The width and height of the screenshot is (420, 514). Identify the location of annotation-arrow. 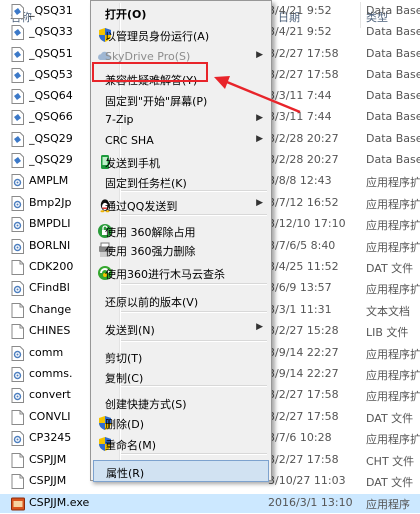
(257, 95).